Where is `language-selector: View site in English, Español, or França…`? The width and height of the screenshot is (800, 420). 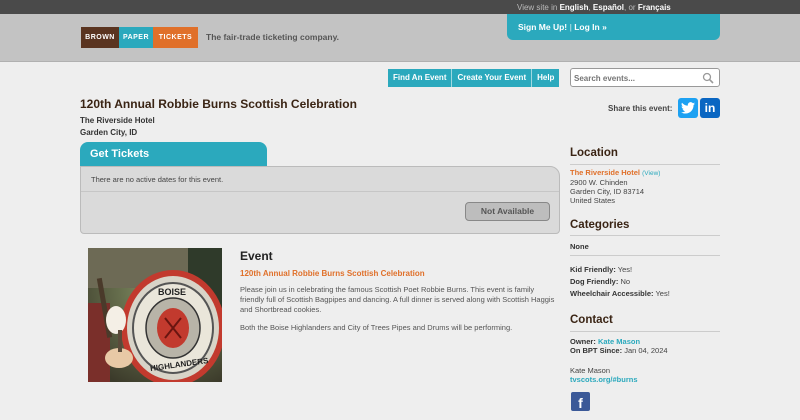 language-selector: View site in English, Español, or França… is located at coordinates (594, 7).